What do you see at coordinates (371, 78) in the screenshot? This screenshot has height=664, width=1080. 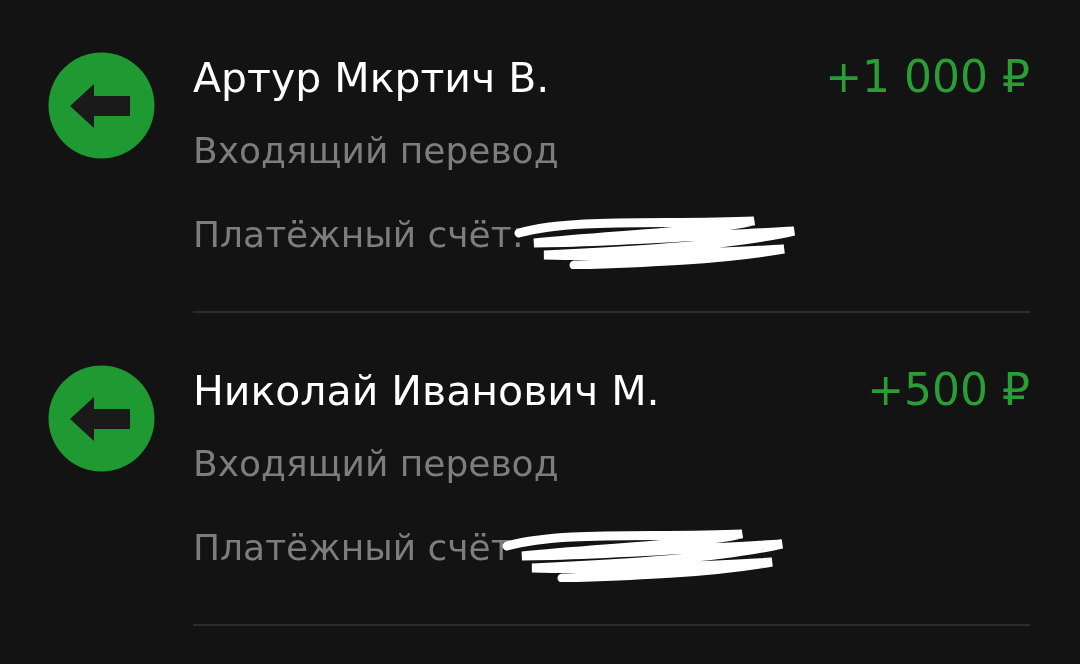 I see `sender-name: Артур Мкртич В.` at bounding box center [371, 78].